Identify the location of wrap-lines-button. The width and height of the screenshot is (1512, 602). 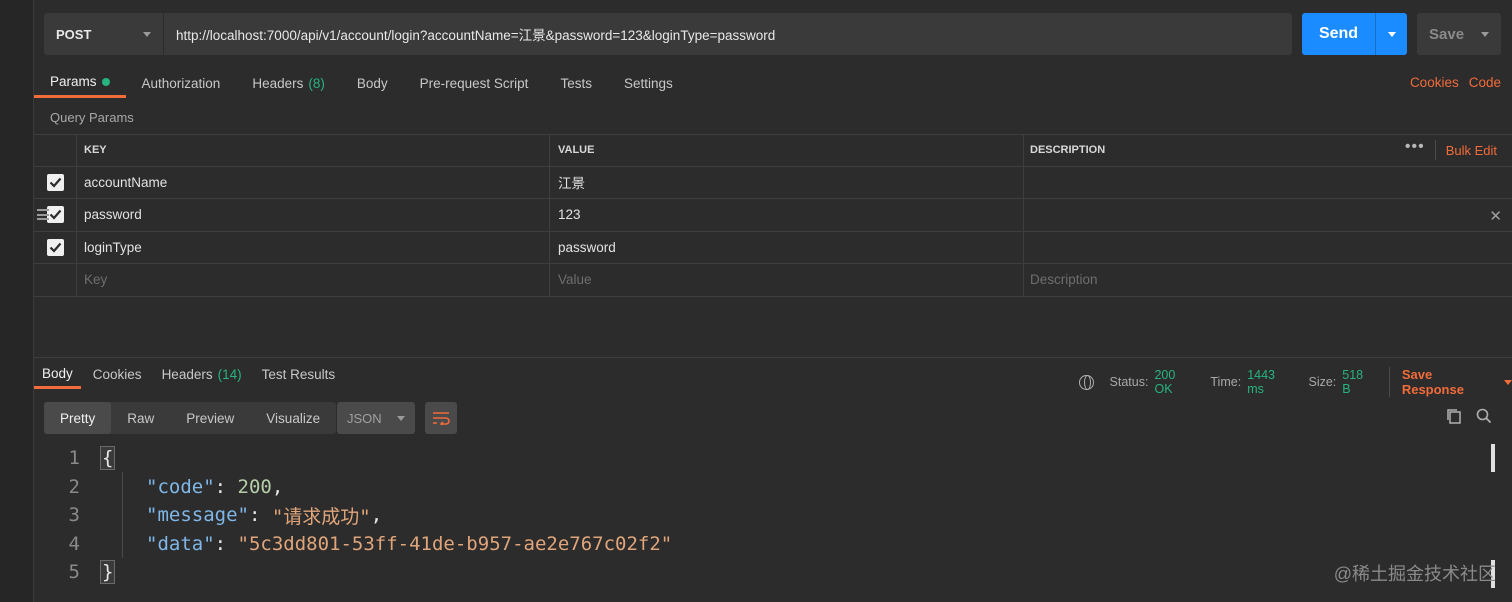
(441, 418).